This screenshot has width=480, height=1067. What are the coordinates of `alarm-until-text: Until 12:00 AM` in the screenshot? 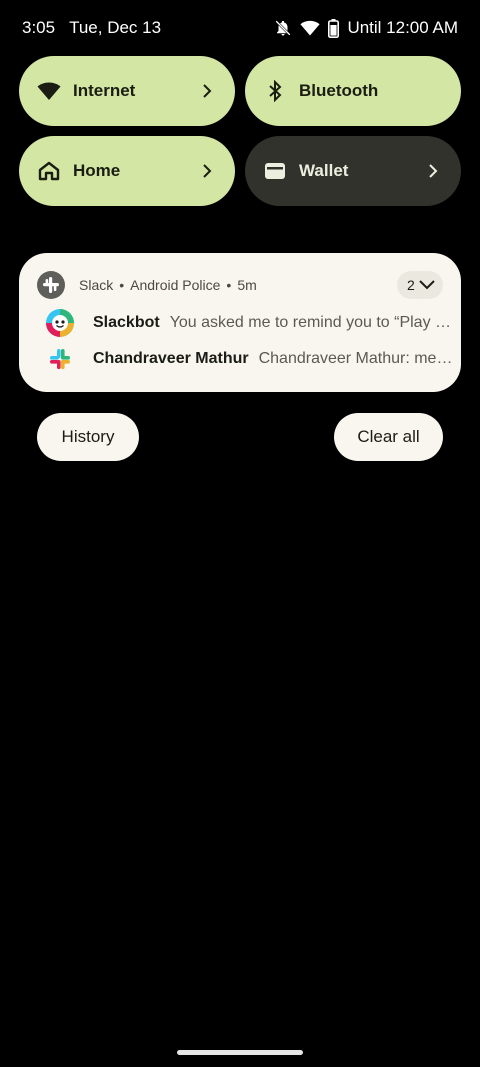 It's located at (402, 27).